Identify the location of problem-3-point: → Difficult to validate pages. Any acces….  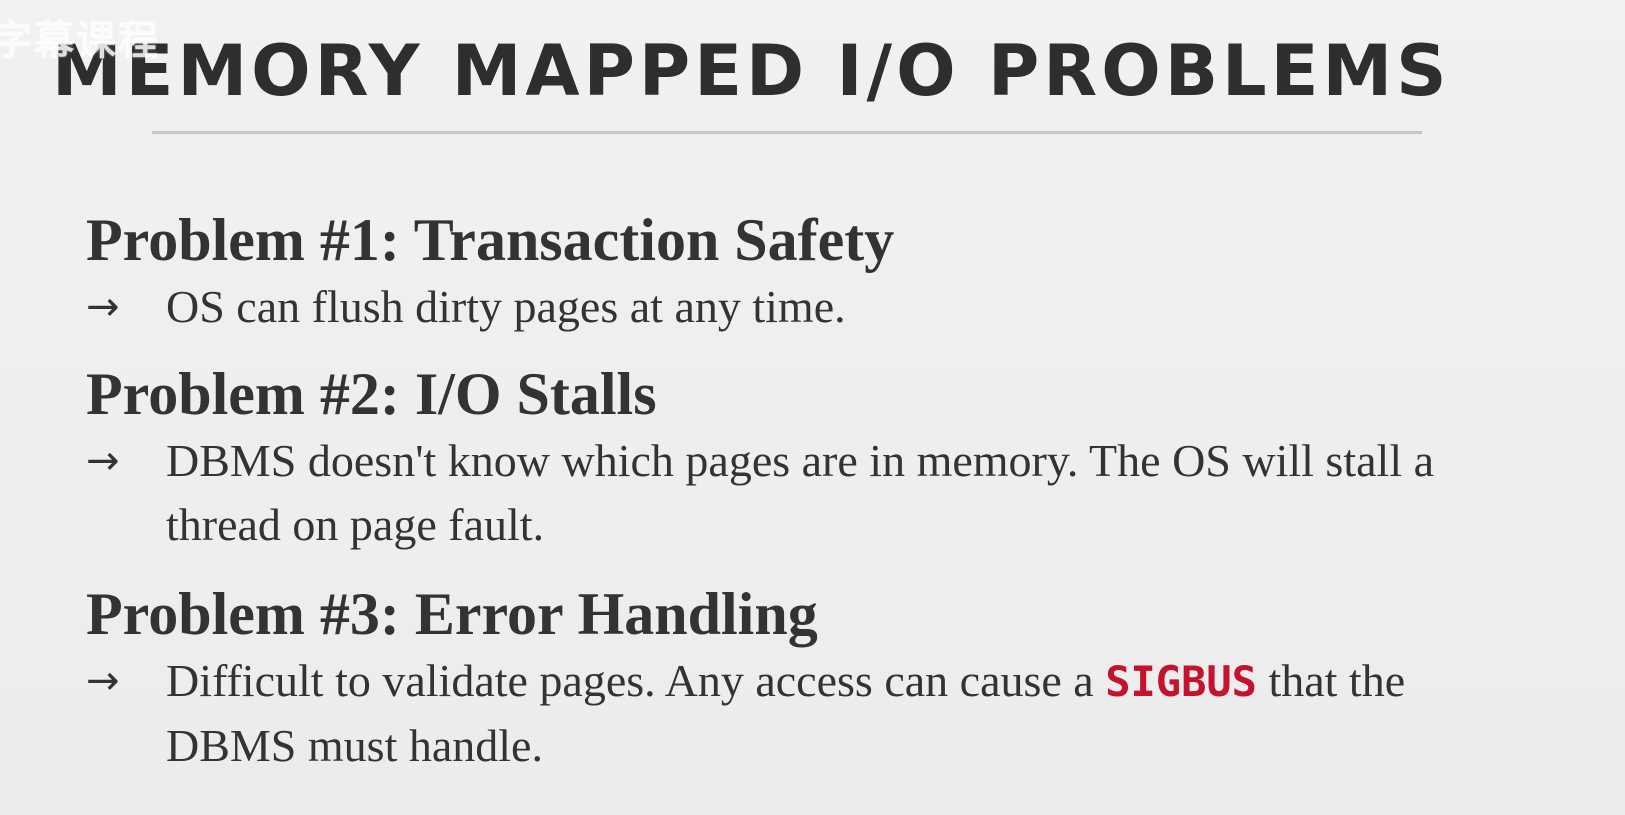
(836, 713).